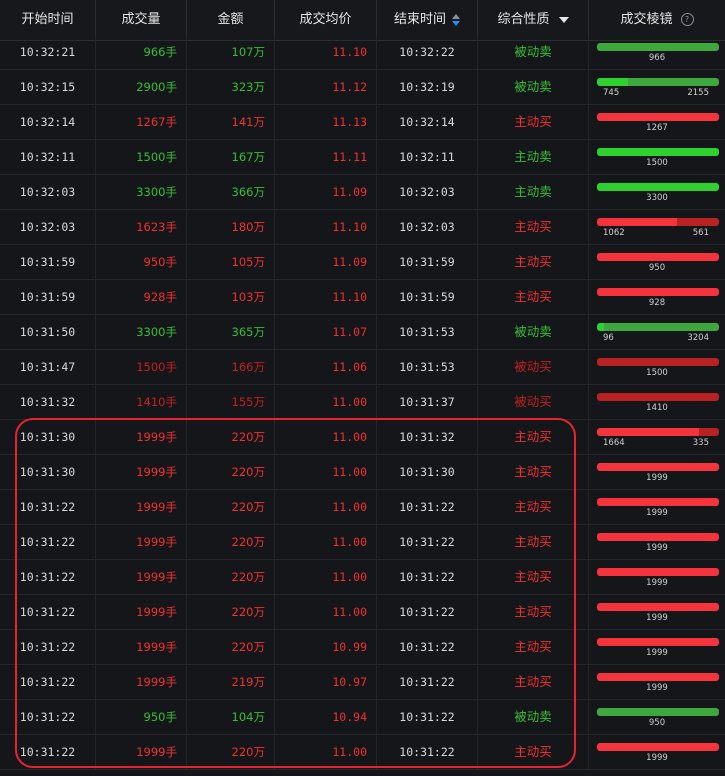 The width and height of the screenshot is (725, 776). I want to click on header-avg-price-label: 成交均价, so click(325, 19).